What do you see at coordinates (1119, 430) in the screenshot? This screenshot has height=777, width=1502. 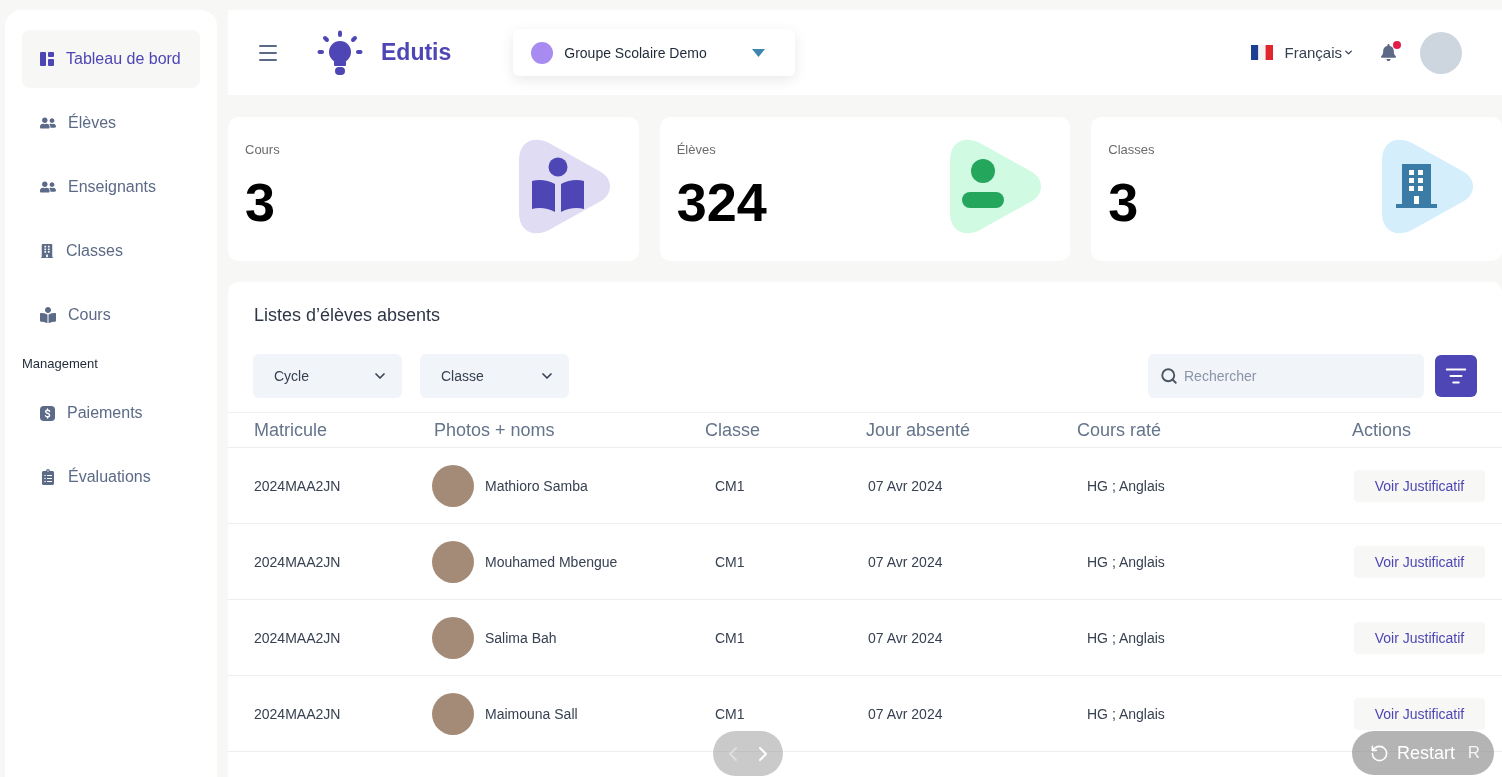 I see `column-header: Cours raté` at bounding box center [1119, 430].